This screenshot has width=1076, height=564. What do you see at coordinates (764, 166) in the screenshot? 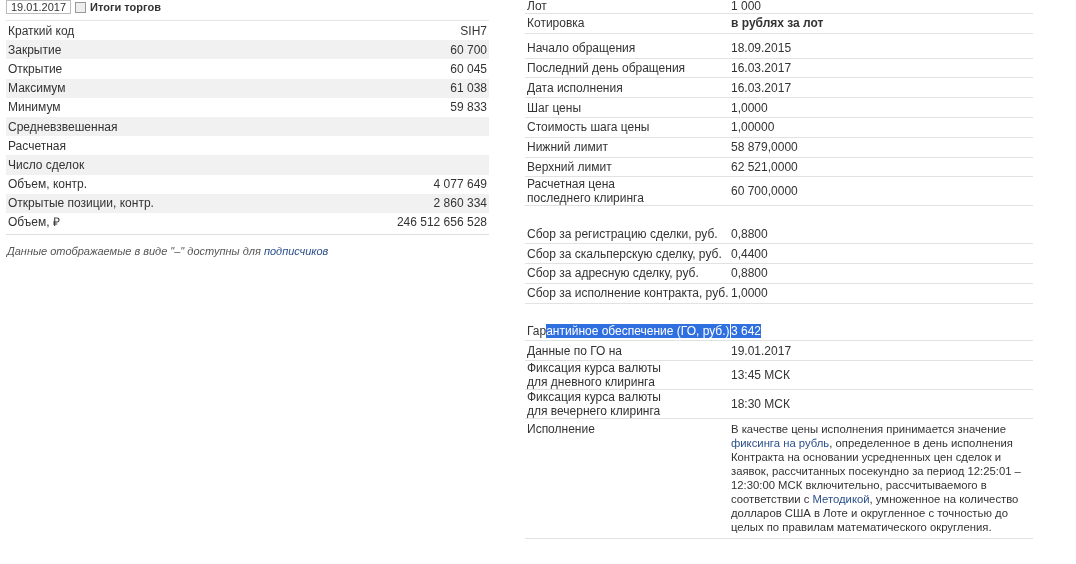
I see `spec-value: 62 521,0000` at bounding box center [764, 166].